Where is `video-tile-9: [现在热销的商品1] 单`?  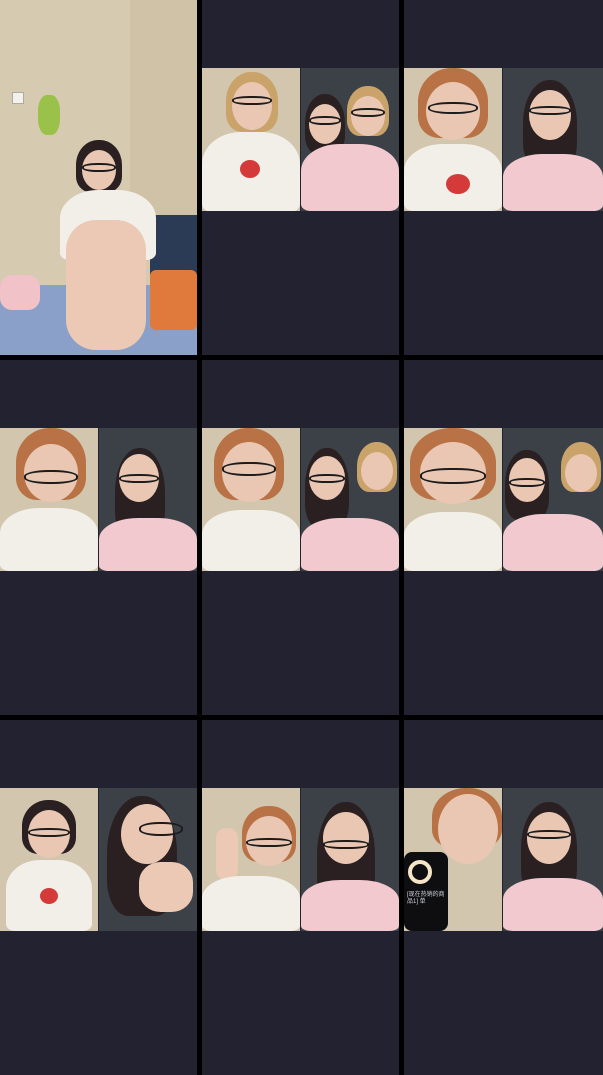
video-tile-9: [现在热销的商品1] 单 is located at coordinates (503, 897).